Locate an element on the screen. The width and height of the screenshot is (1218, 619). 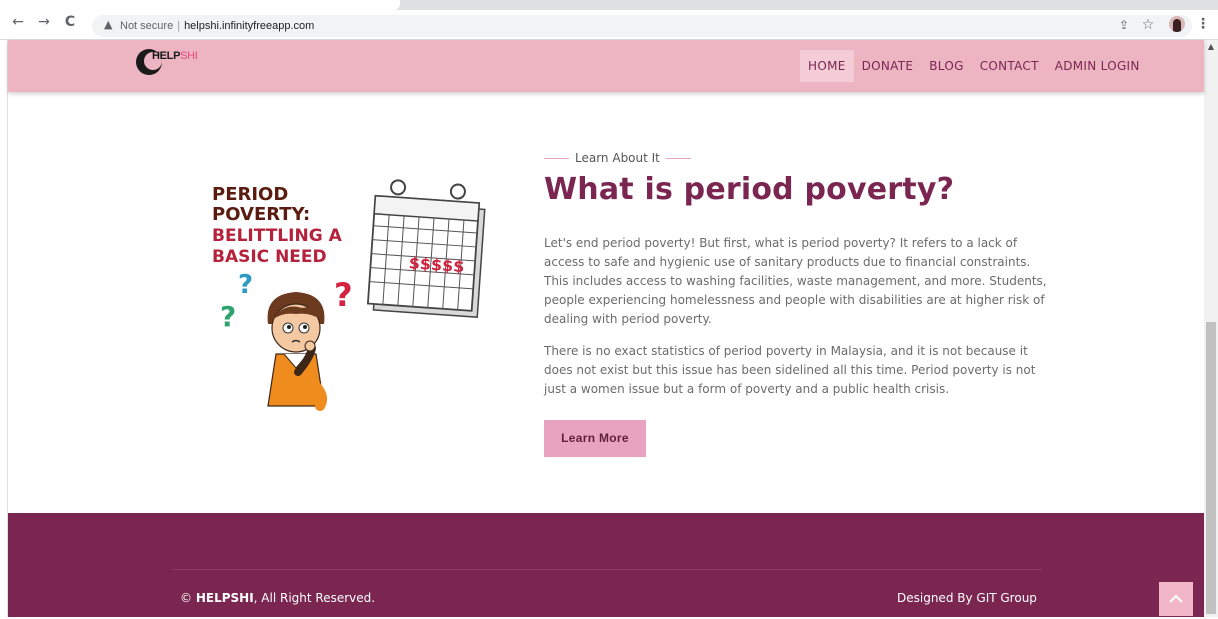
eyebrow-rule-left is located at coordinates (556, 158).